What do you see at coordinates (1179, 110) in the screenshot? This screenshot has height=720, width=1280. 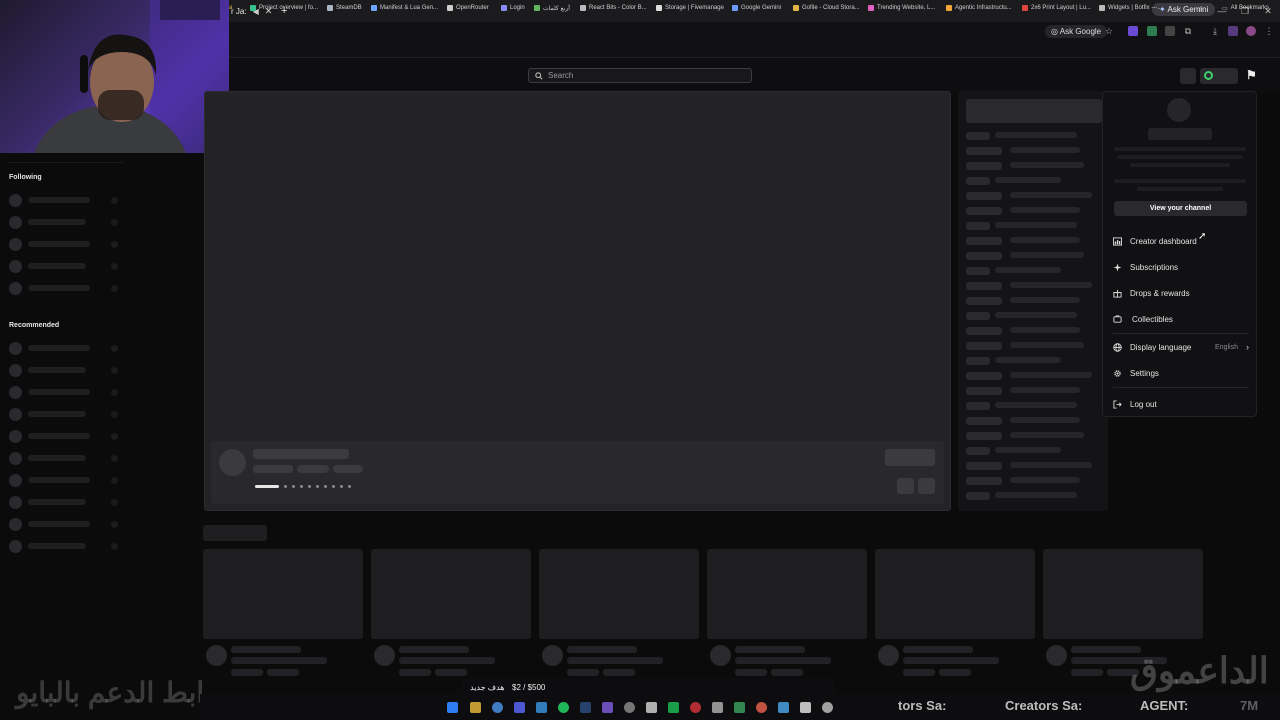 I see `profile-avatar-skeleton` at bounding box center [1179, 110].